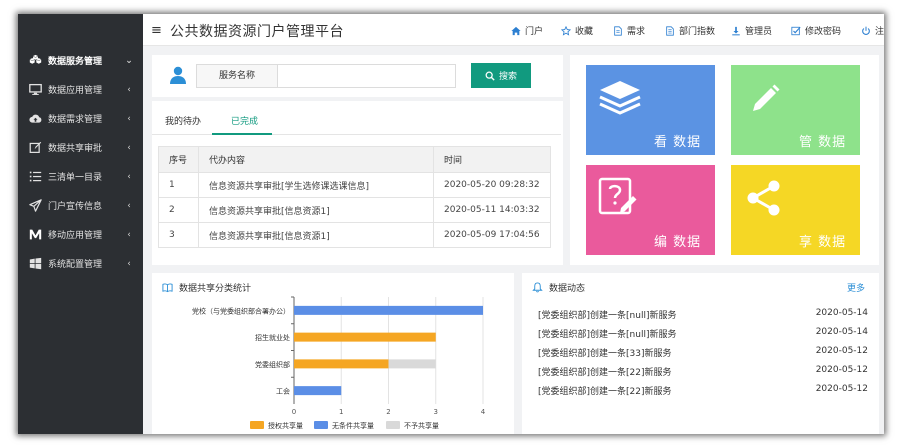 The width and height of the screenshot is (902, 447). What do you see at coordinates (316, 185) in the screenshot?
I see `task-content: 信息资源共享审批[学生选修课选课信息]` at bounding box center [316, 185].